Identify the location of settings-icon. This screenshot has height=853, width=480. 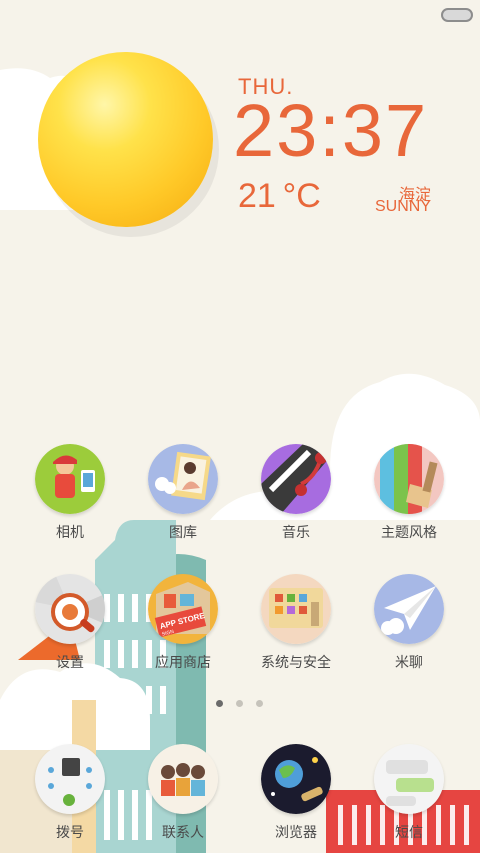
(70, 609).